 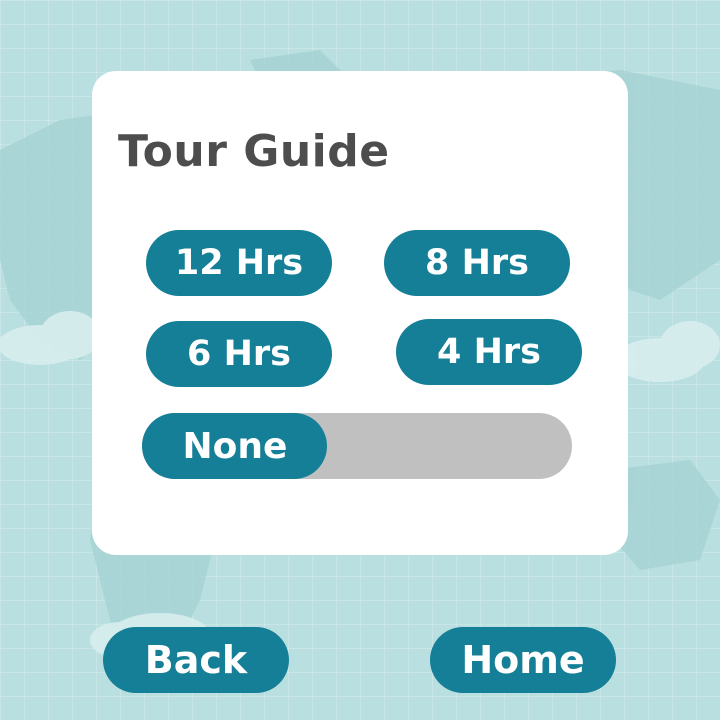 I want to click on option-4-hrs-button: 4 Hrs, so click(x=489, y=352).